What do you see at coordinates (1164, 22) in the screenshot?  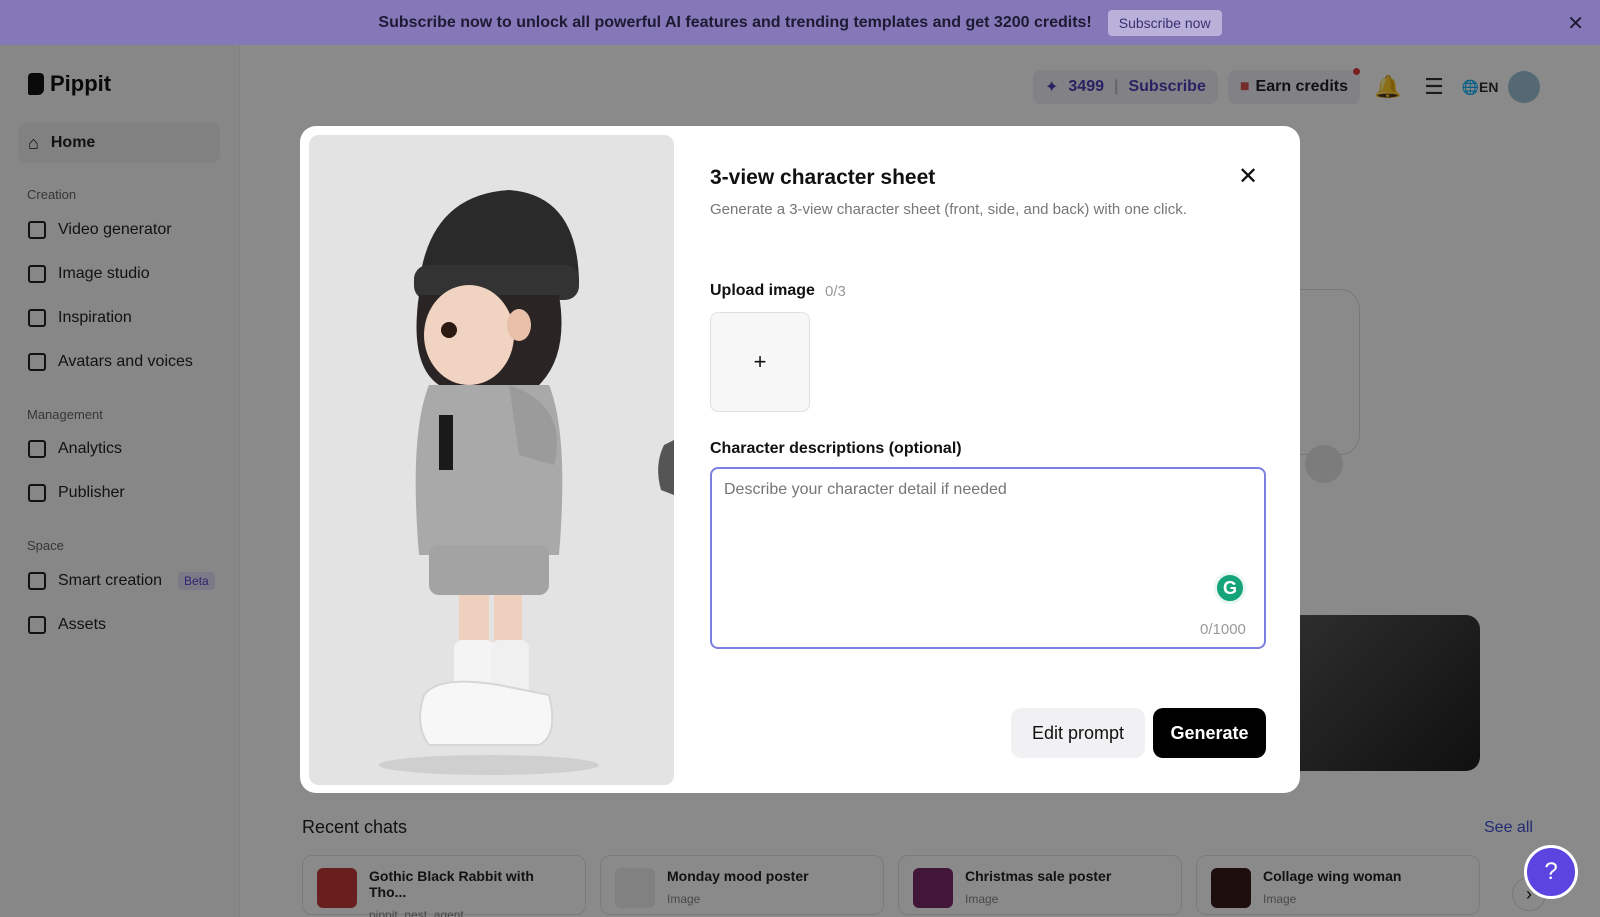 I see `banner-subscribe-button: Subscribe now` at bounding box center [1164, 22].